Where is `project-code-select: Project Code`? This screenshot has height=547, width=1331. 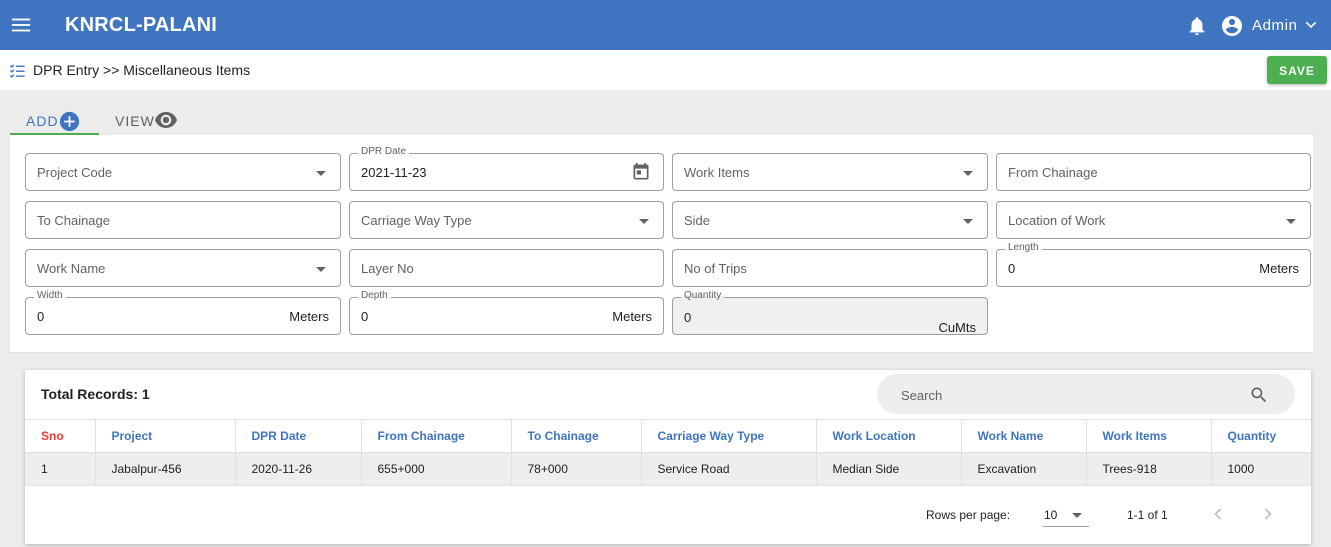 project-code-select: Project Code is located at coordinates (183, 172).